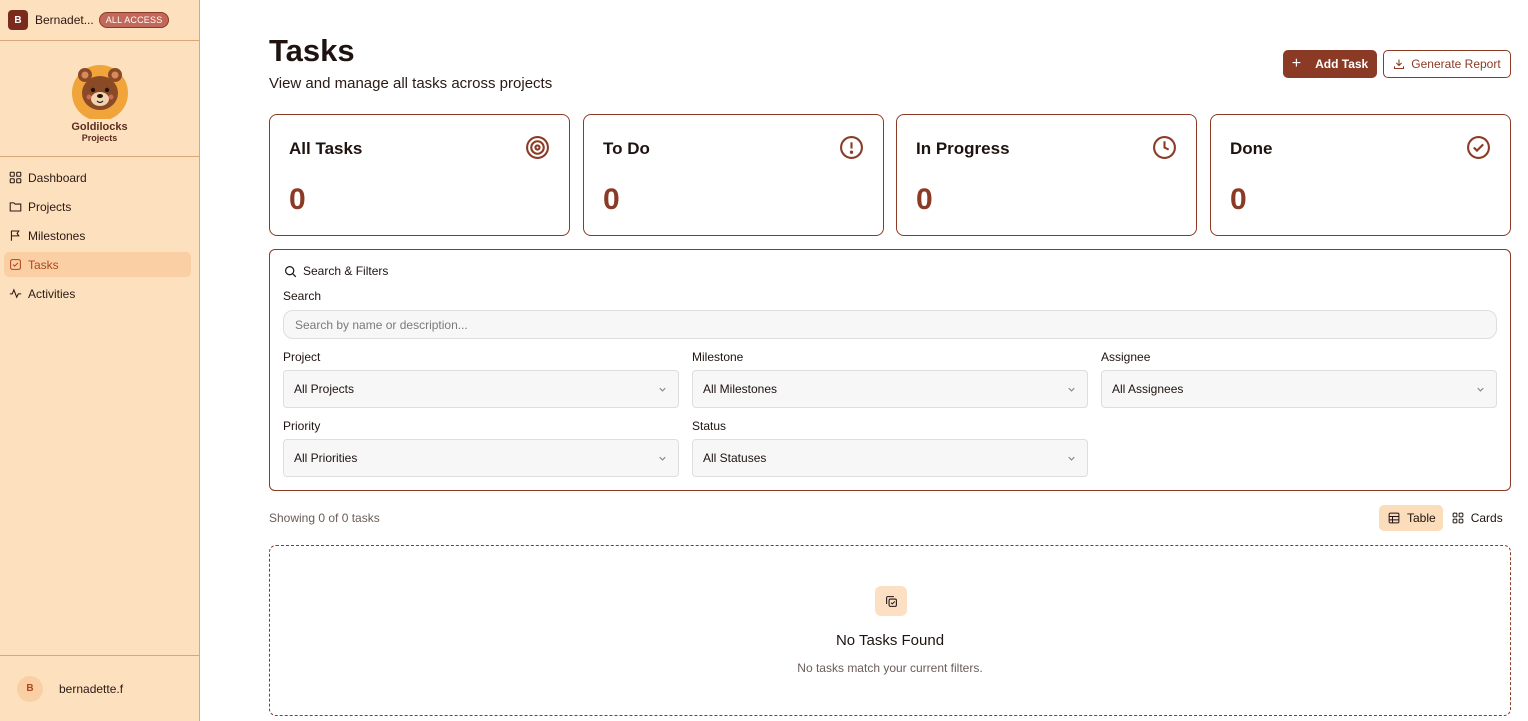 This screenshot has width=1528, height=721. I want to click on stat-card-all-tasks: All Tasks 0, so click(419, 175).